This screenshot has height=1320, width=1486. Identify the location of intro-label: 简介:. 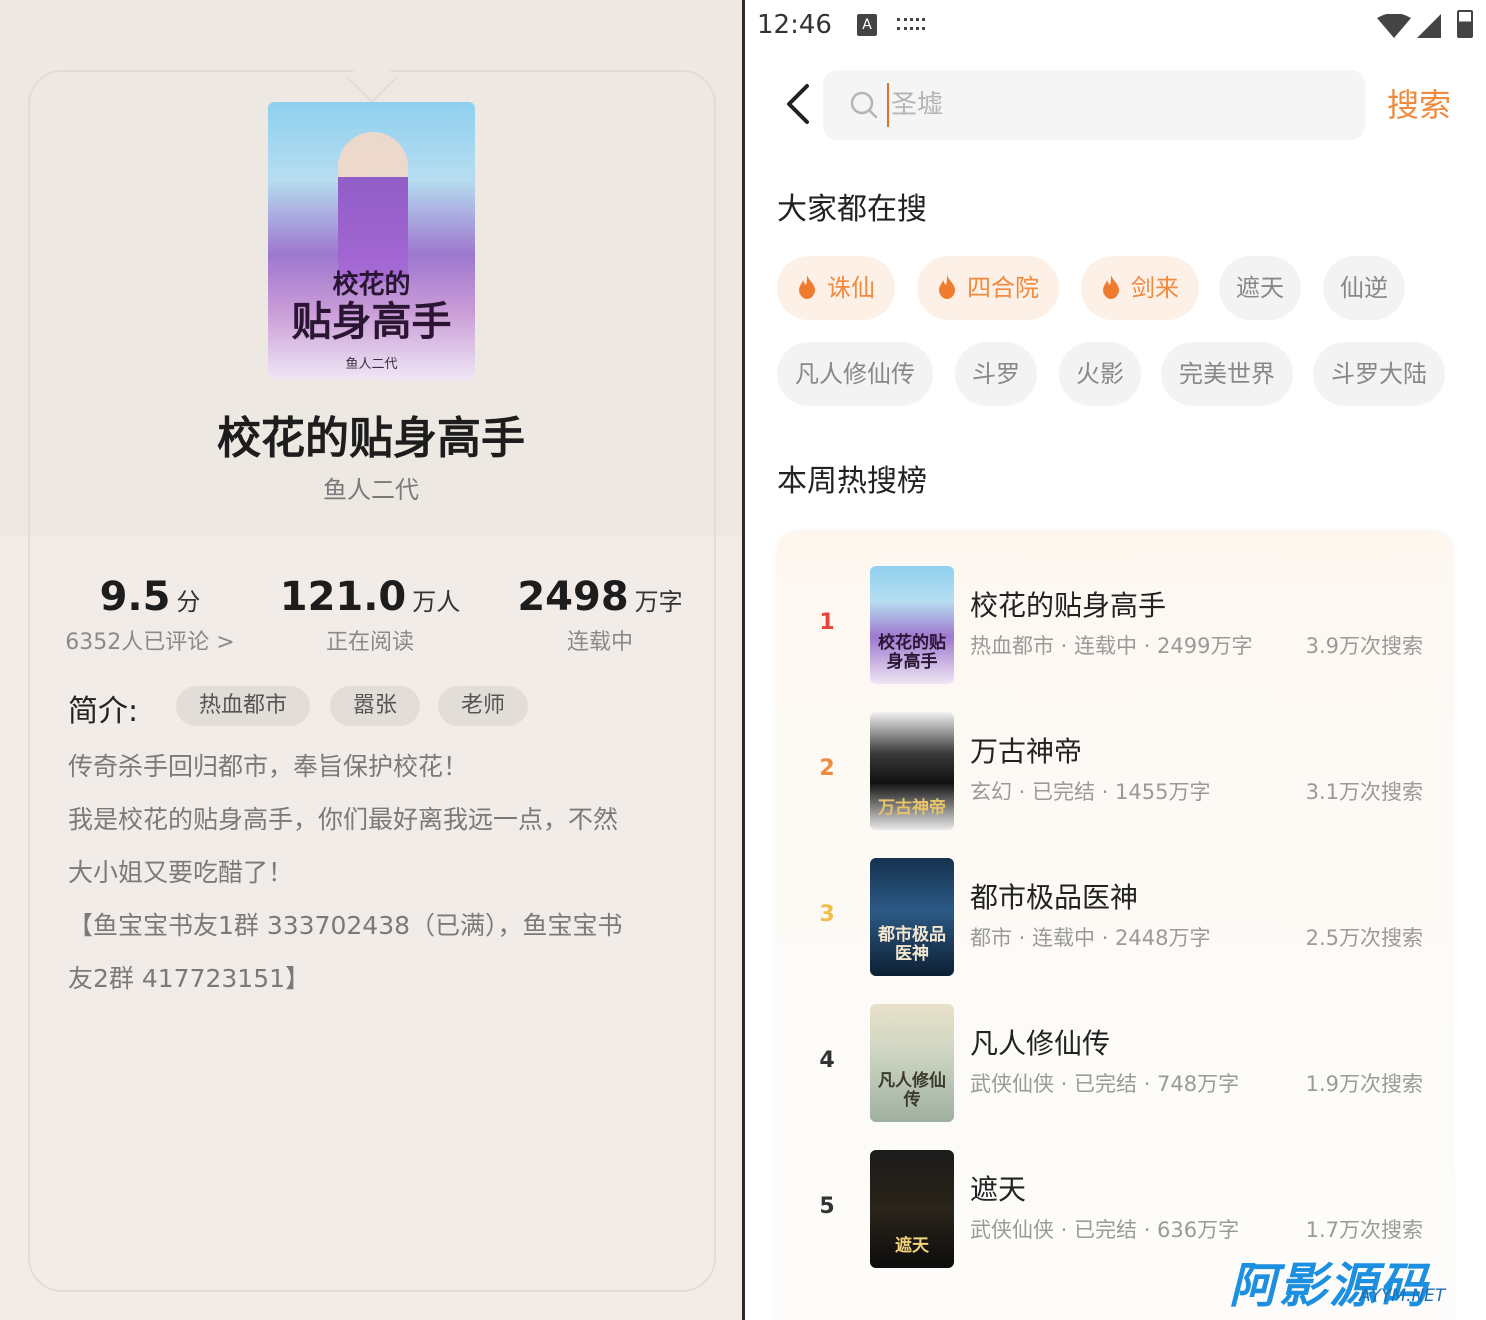
(103, 711).